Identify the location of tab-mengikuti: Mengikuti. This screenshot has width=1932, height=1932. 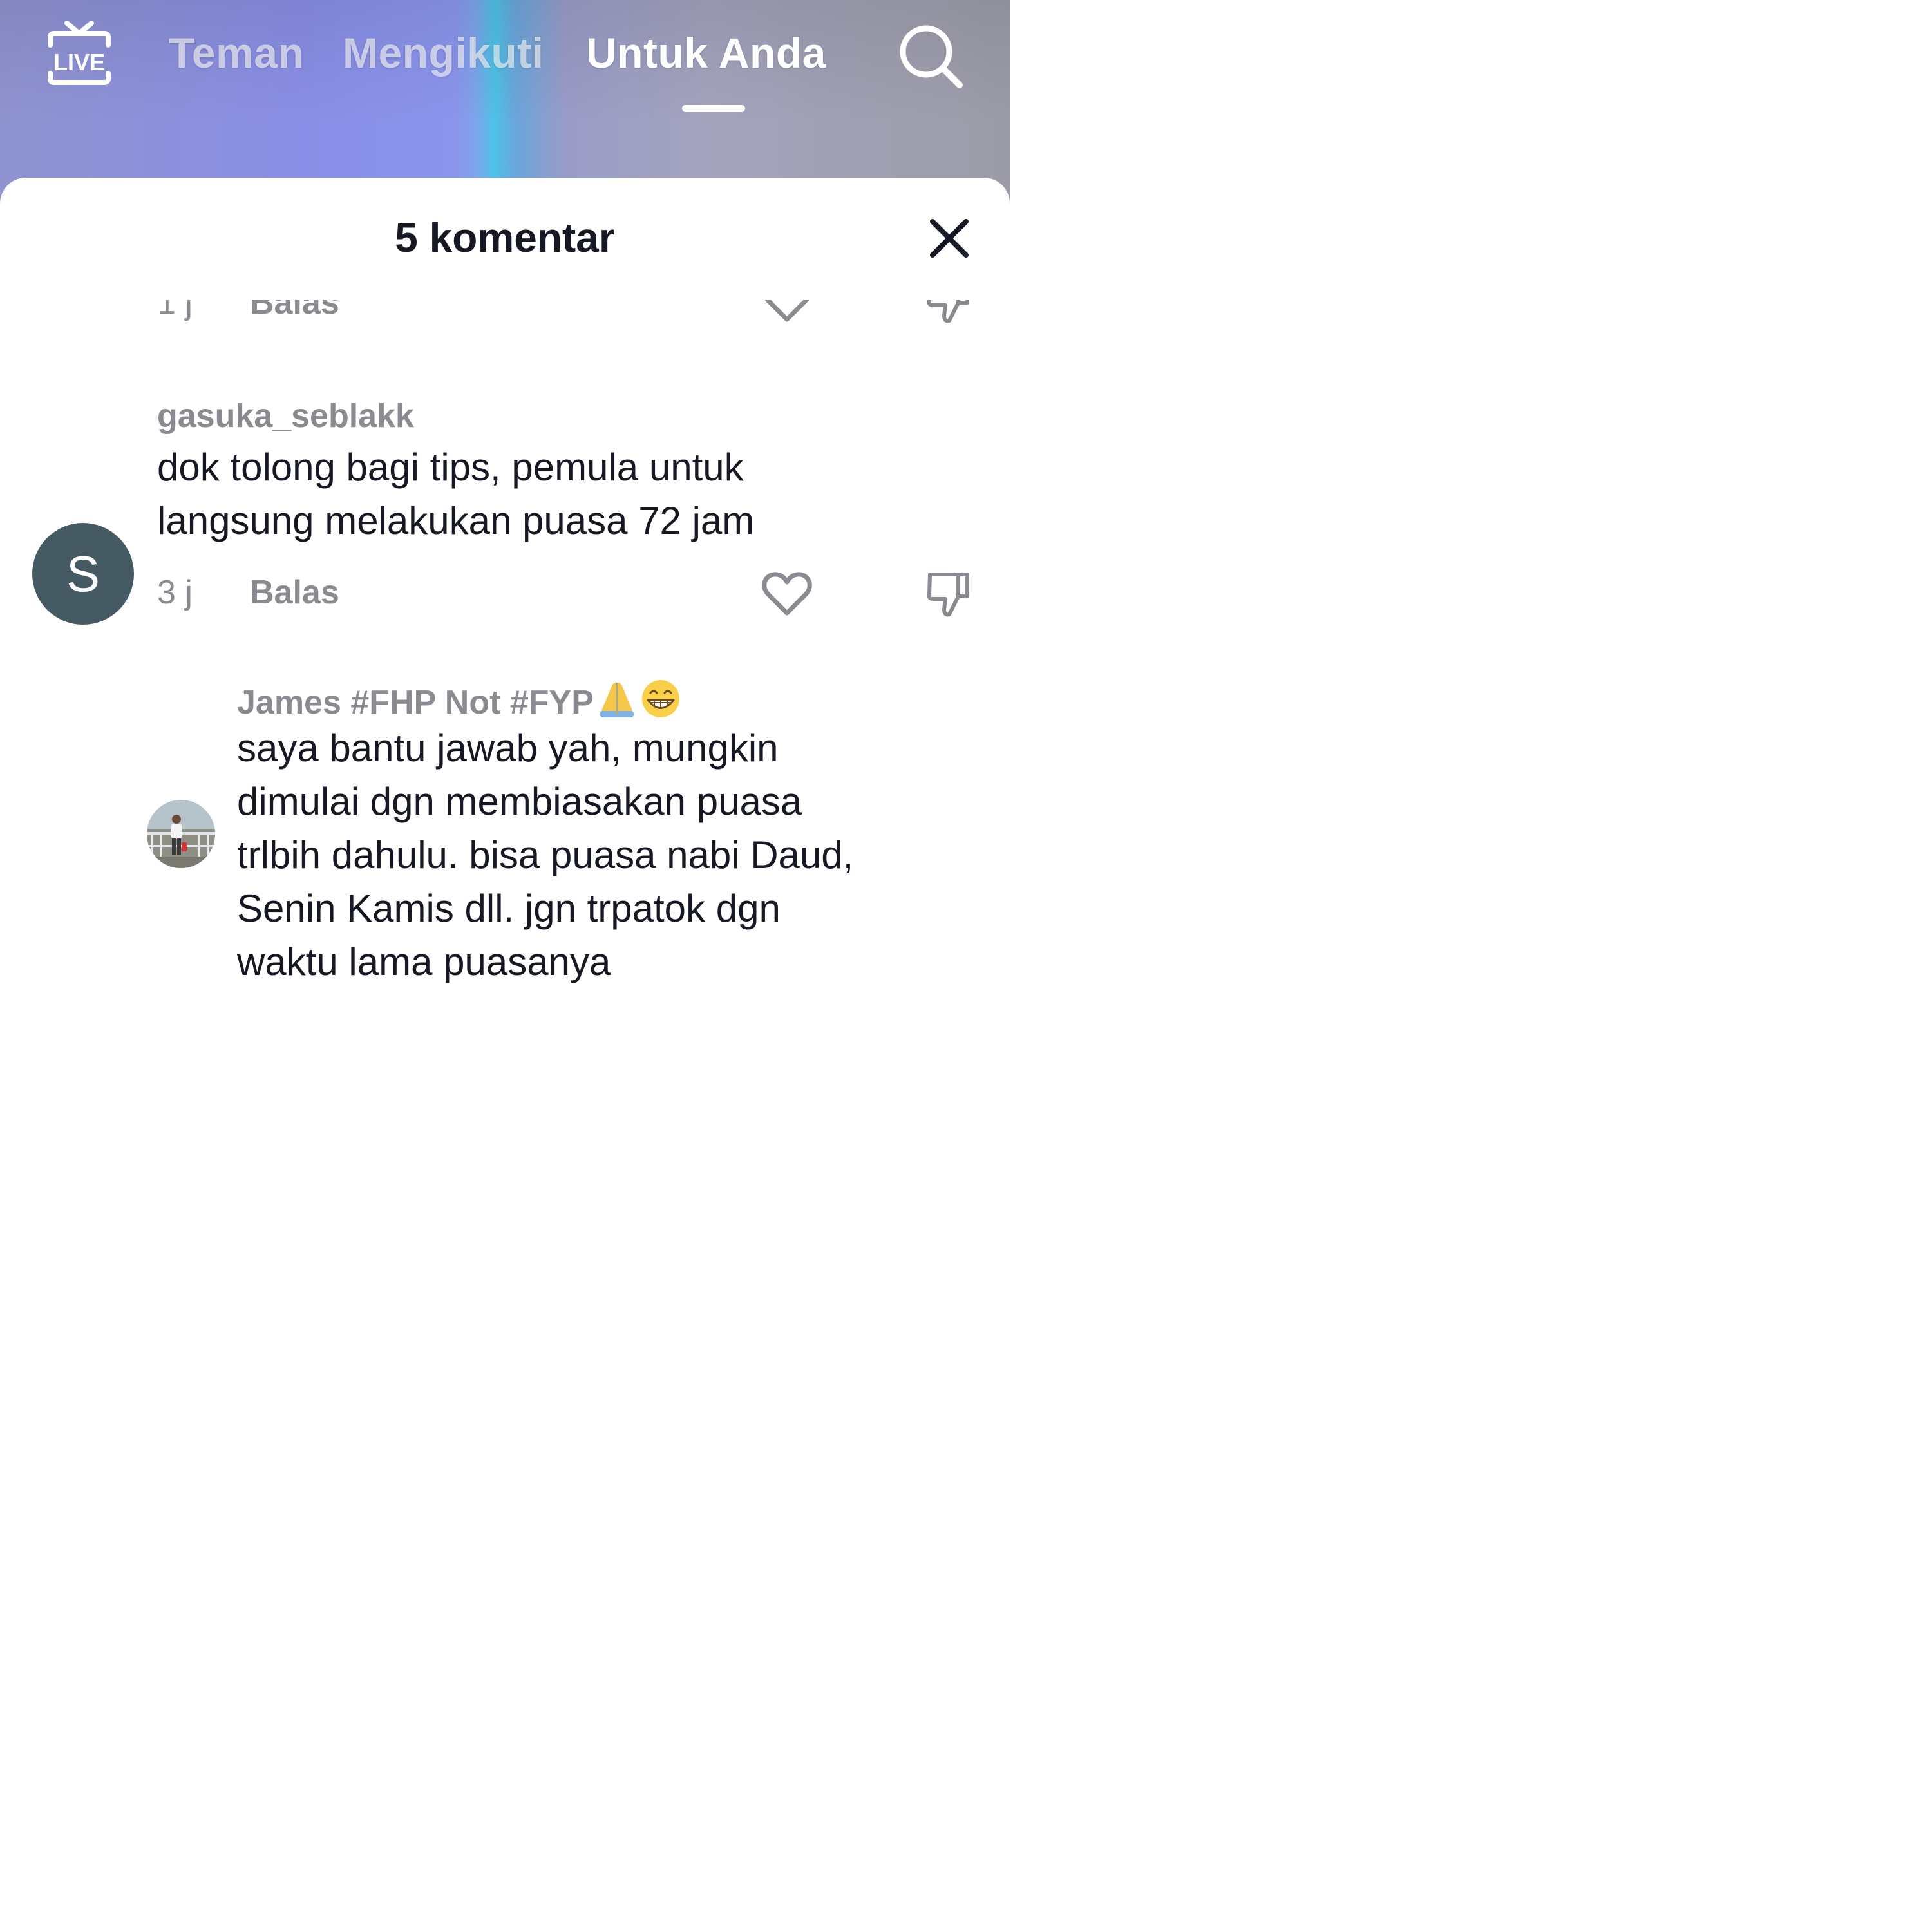
(444, 53).